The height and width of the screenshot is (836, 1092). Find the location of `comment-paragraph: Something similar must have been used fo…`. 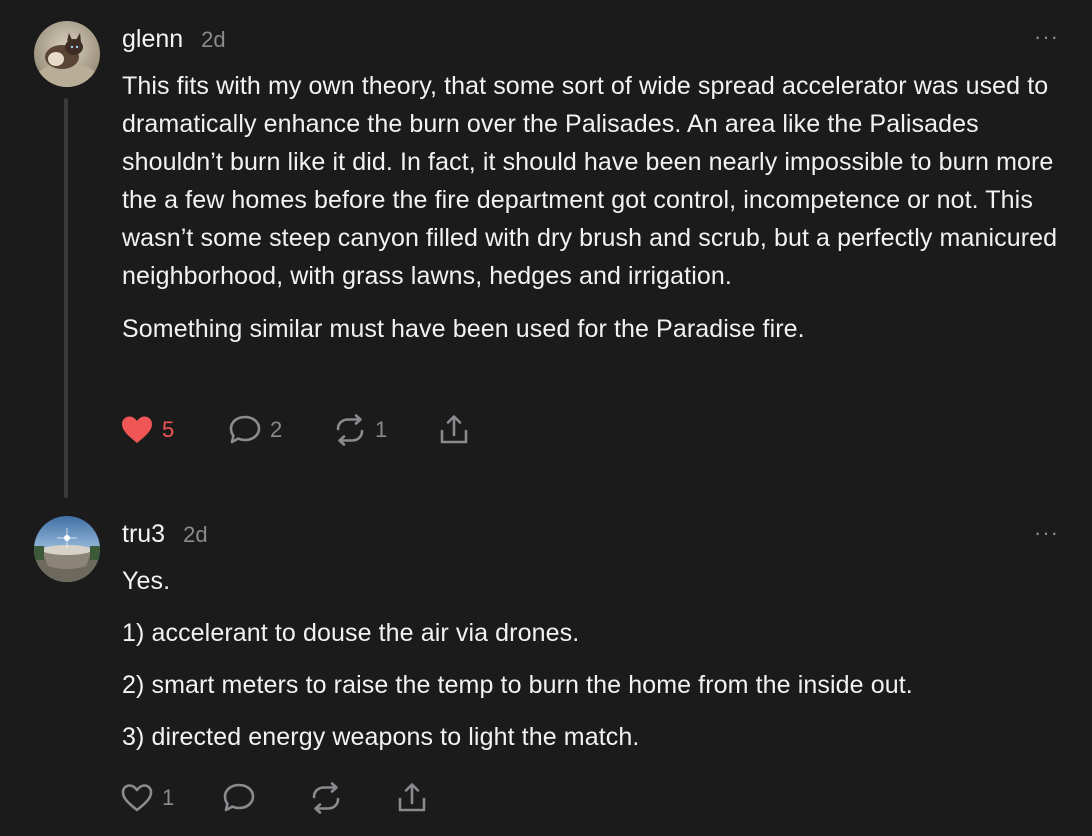

comment-paragraph: Something similar must have been used fo… is located at coordinates (463, 329).